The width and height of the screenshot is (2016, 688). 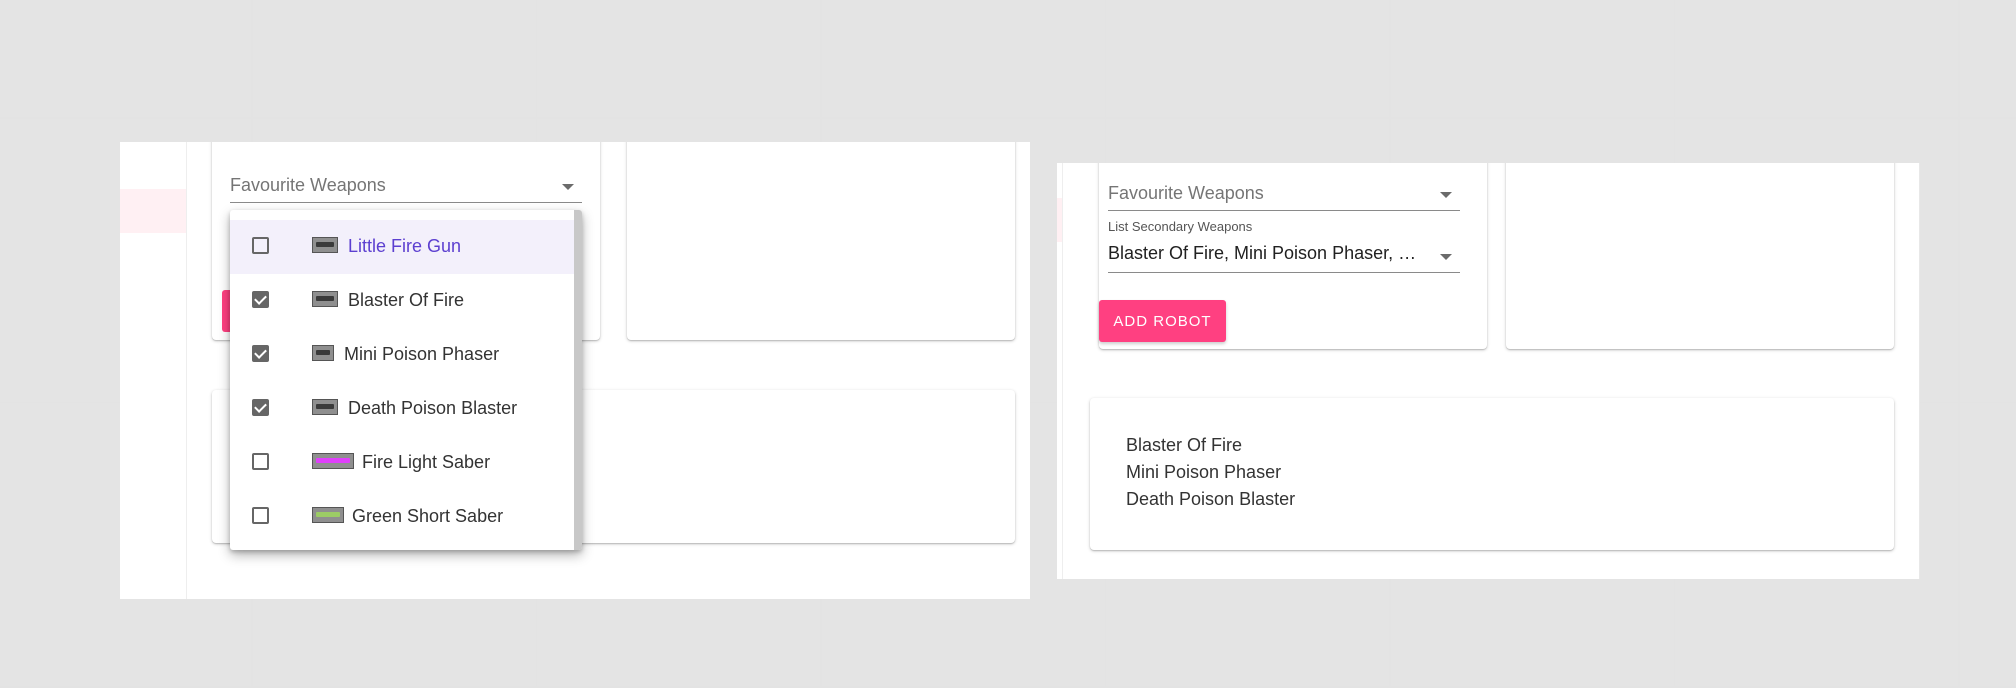 What do you see at coordinates (433, 408) in the screenshot?
I see `menu-item-label: Death Poison Blaster` at bounding box center [433, 408].